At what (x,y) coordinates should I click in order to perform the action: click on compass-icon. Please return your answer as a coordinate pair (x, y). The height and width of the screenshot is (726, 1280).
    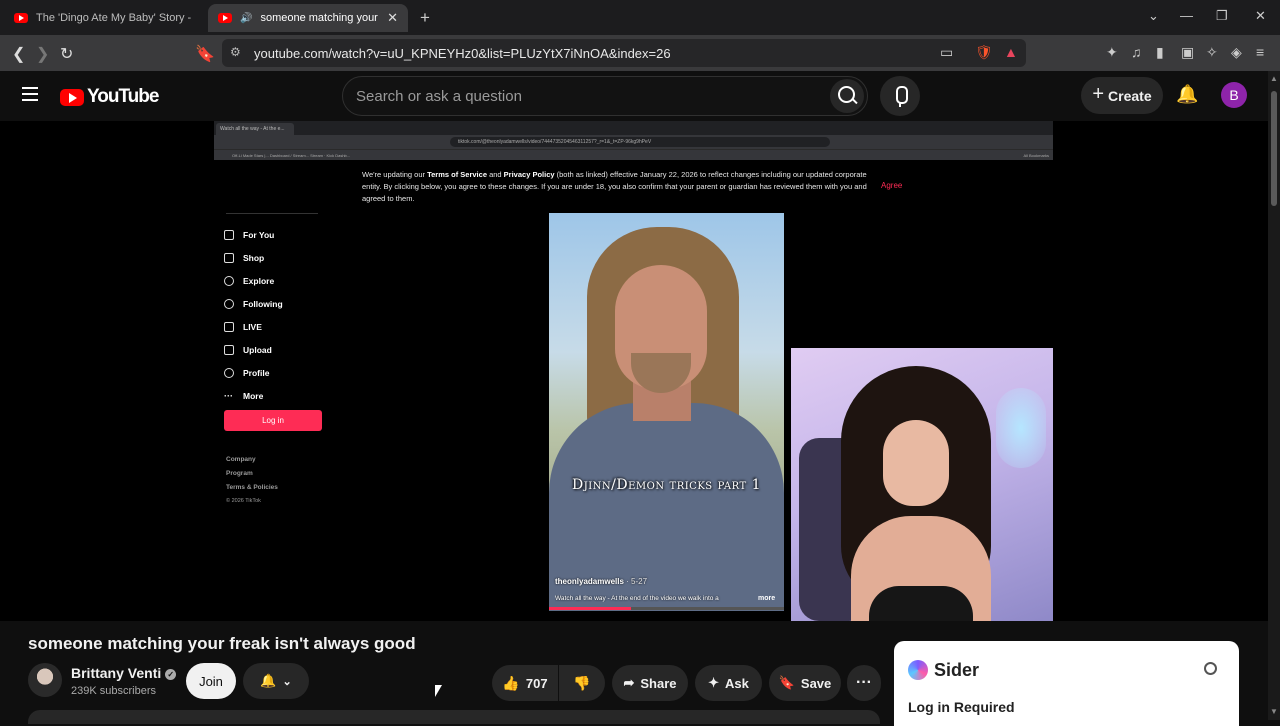
    Looking at the image, I should click on (229, 281).